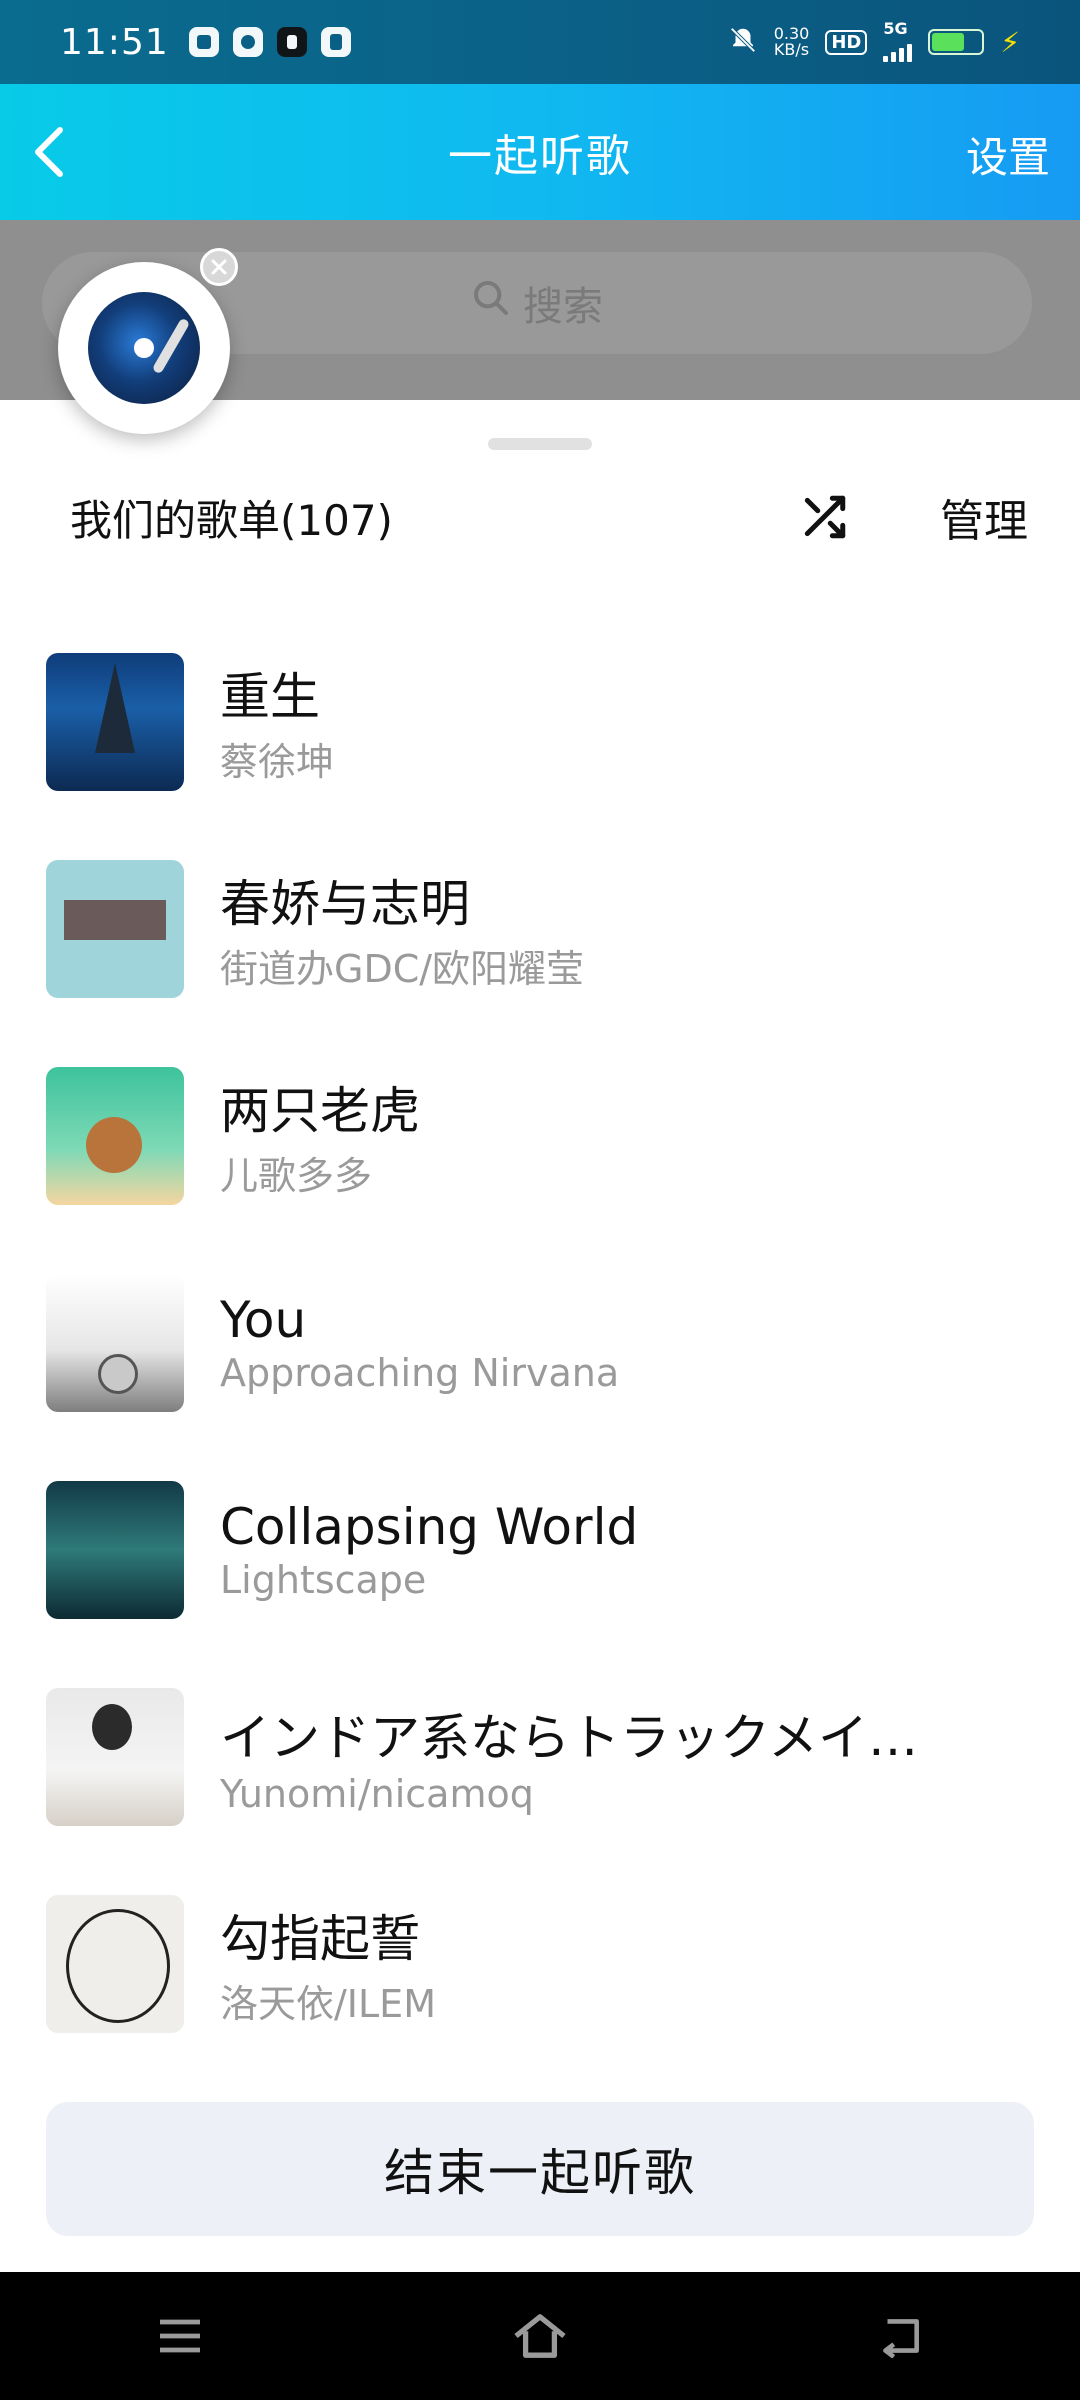 This screenshot has height=2400, width=1080. What do you see at coordinates (791, 49) in the screenshot?
I see `net-speed-unit: KB/s` at bounding box center [791, 49].